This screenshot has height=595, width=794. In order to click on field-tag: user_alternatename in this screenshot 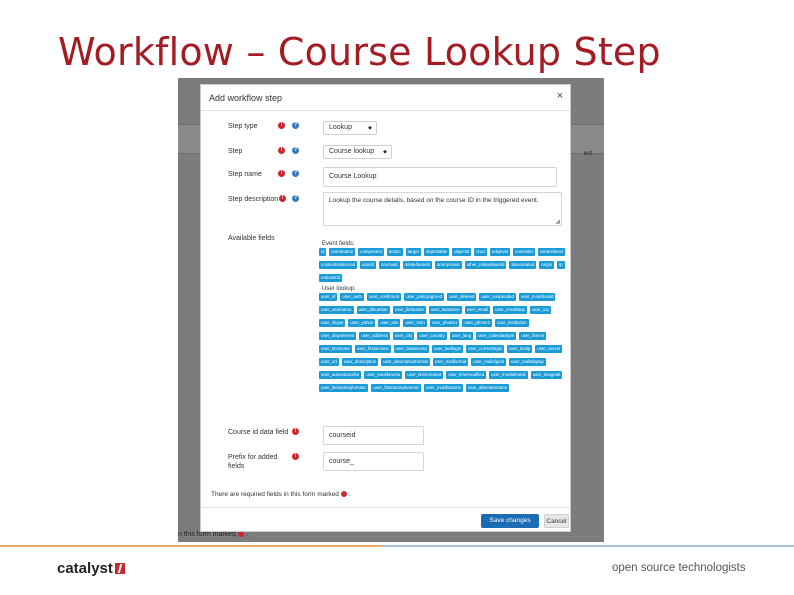, I will do `click(487, 388)`.